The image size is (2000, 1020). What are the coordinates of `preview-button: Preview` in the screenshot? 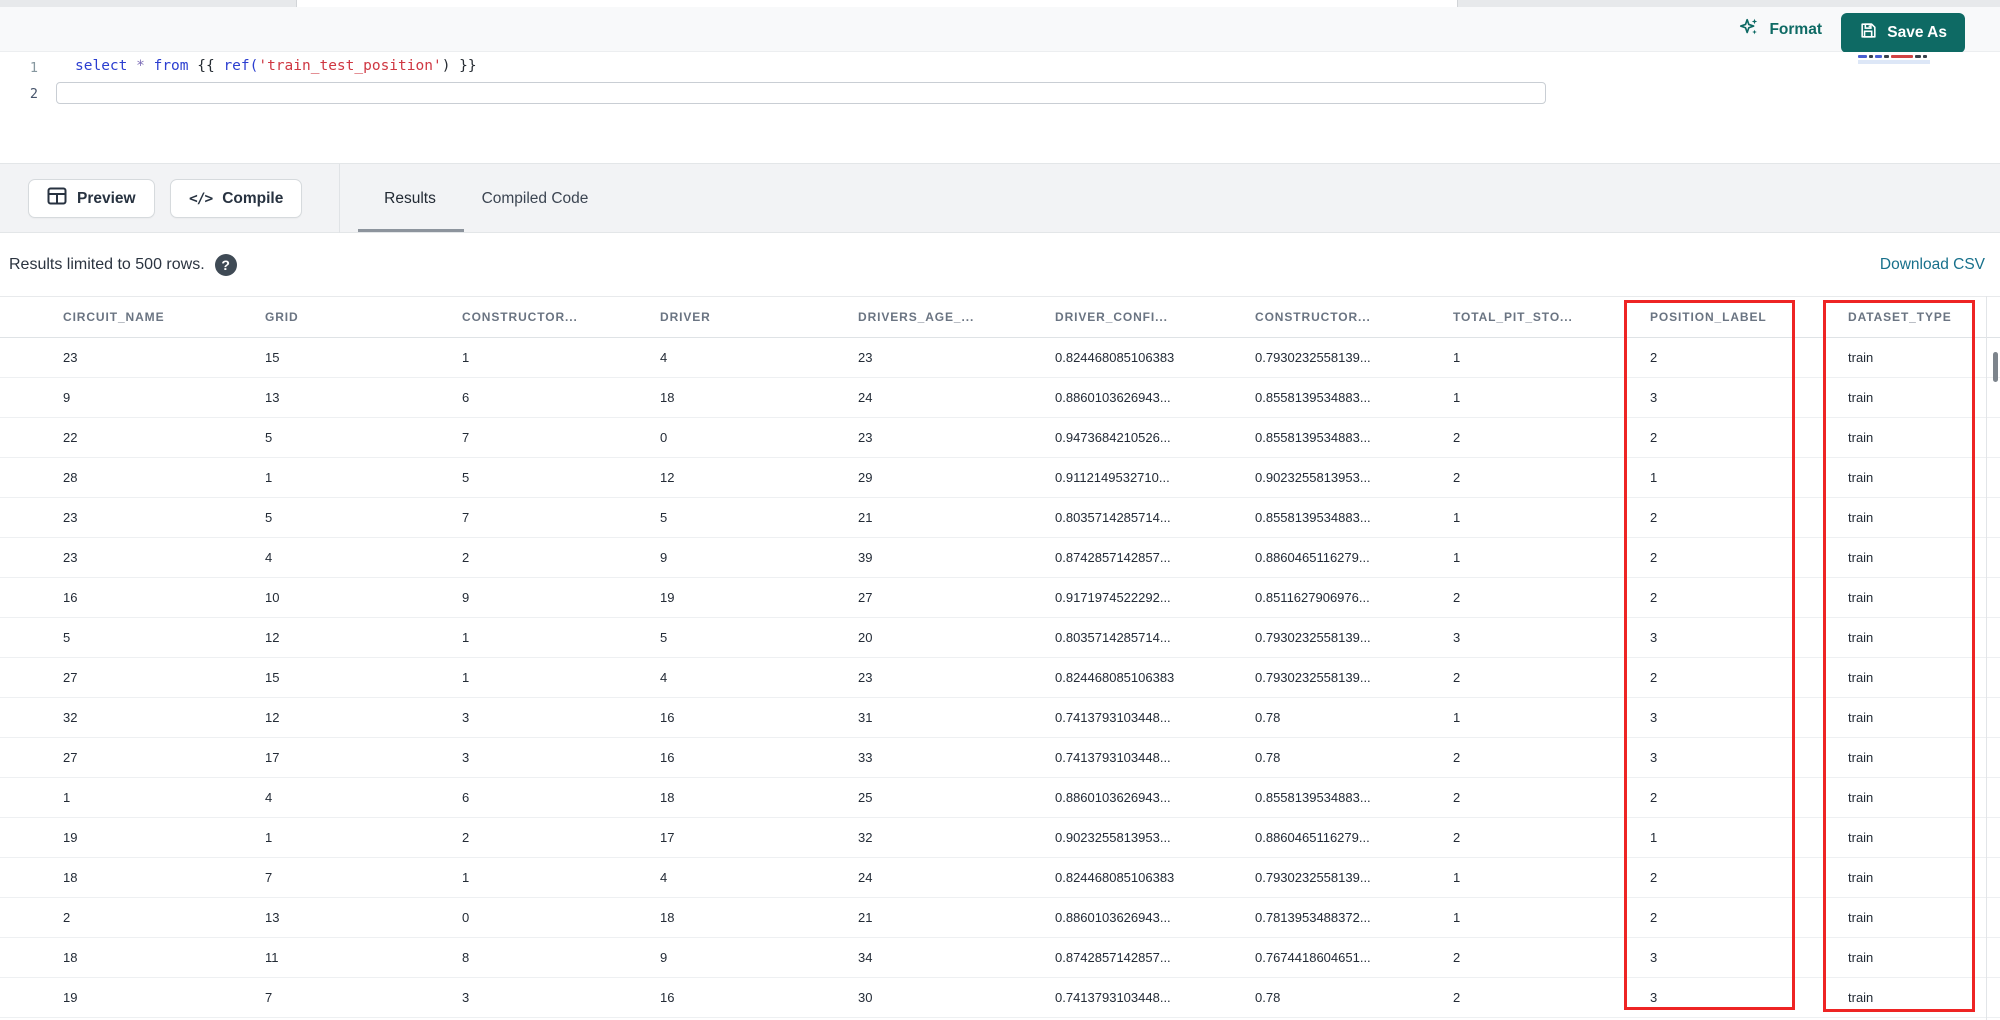 It's located at (91, 198).